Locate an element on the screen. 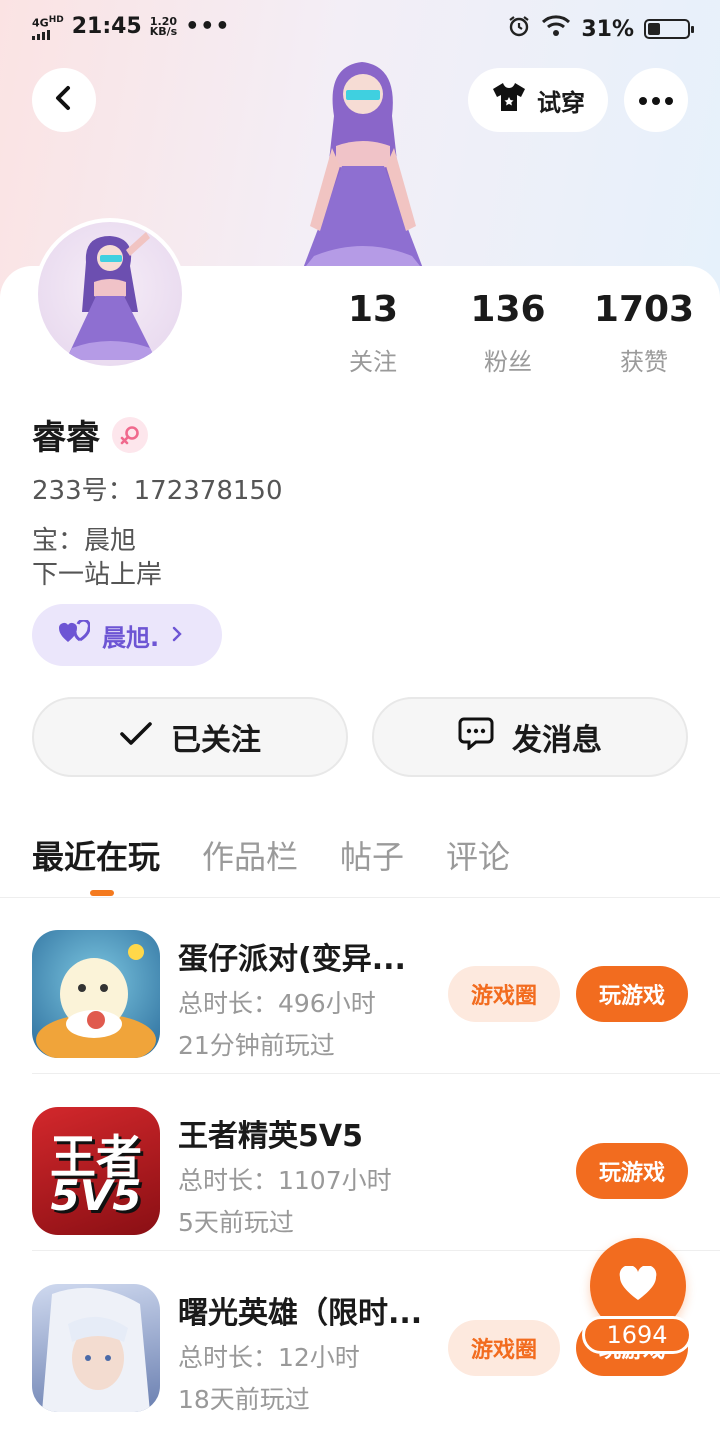 This screenshot has width=720, height=1436. heart-pair-icon is located at coordinates (74, 634).